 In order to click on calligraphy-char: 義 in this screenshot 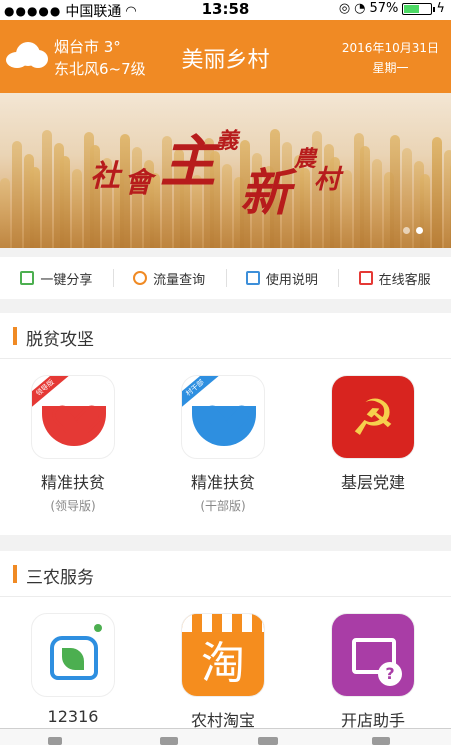, I will do `click(227, 141)`.